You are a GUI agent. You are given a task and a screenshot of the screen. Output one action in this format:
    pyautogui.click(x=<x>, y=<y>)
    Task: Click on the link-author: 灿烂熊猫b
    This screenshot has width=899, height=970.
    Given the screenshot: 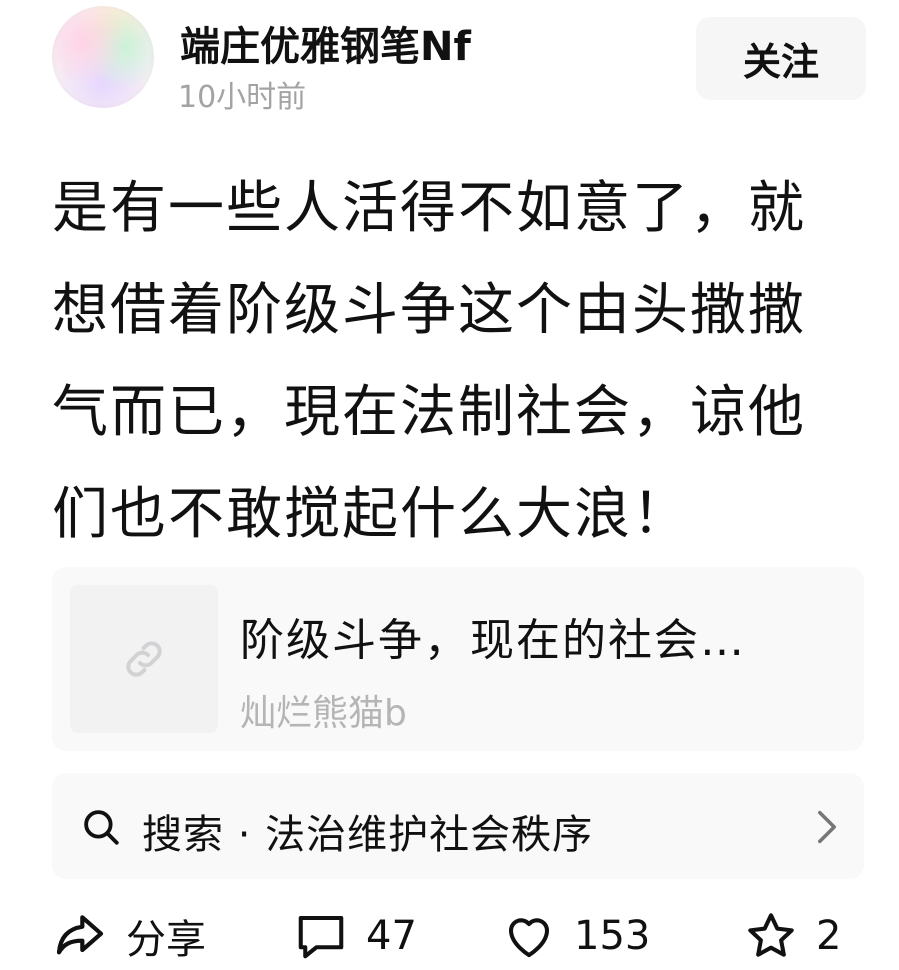 What is the action you would take?
    pyautogui.click(x=323, y=713)
    